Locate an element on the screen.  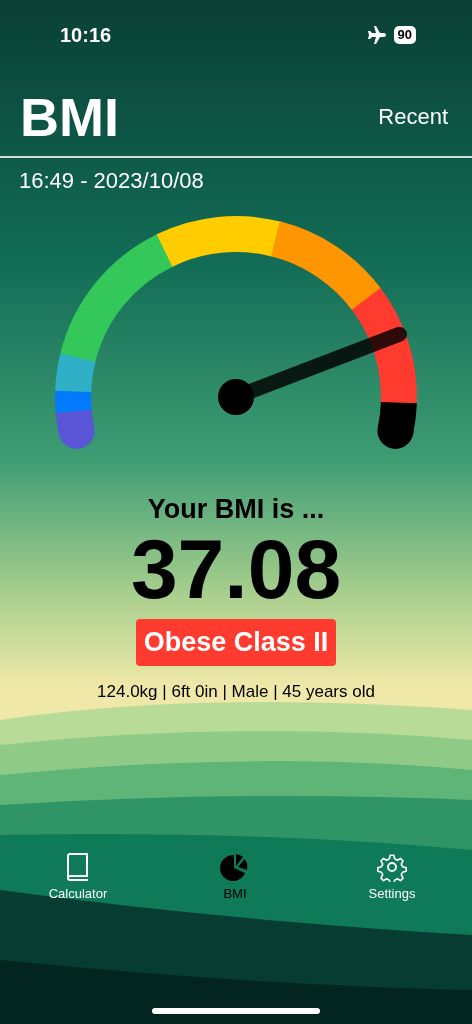
settings-icon is located at coordinates (392, 867).